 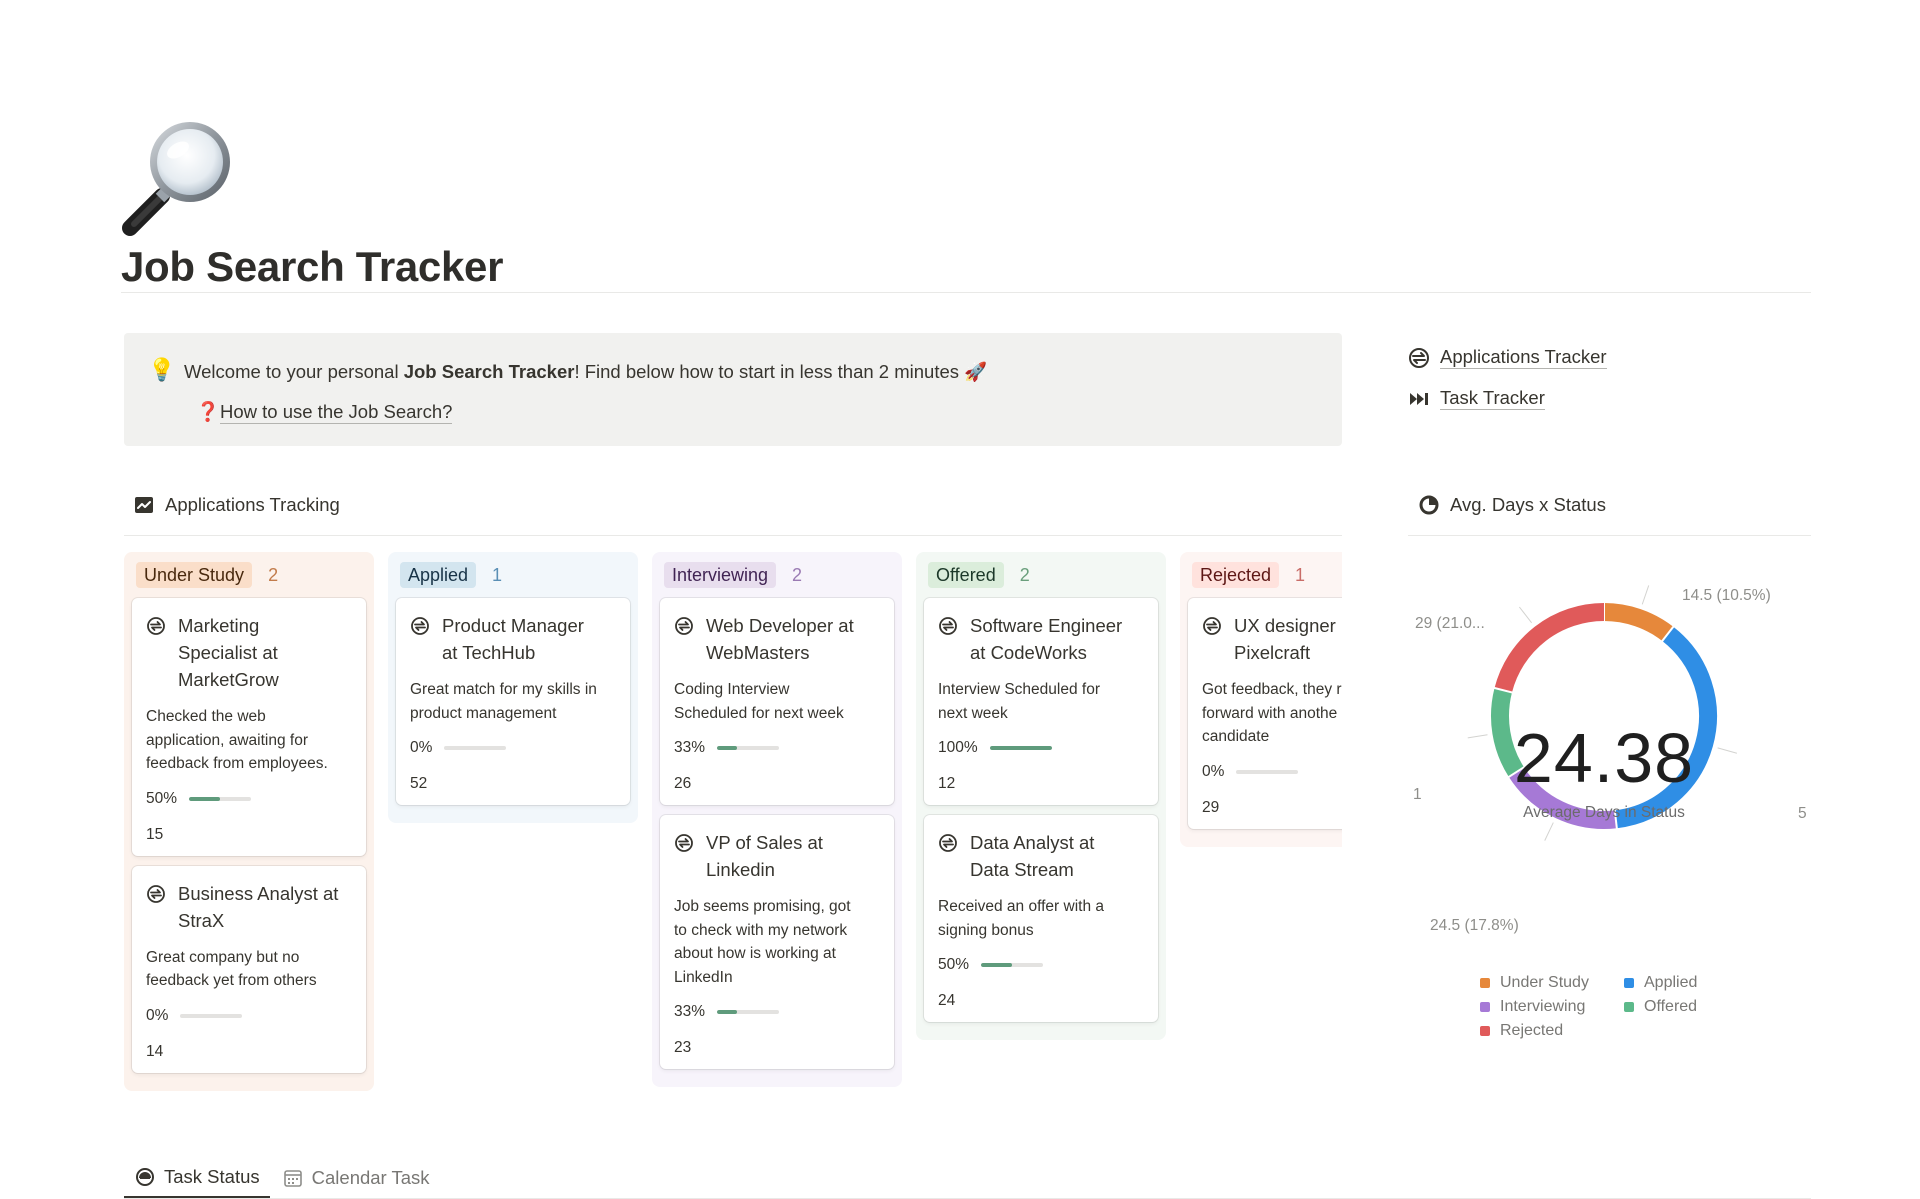 What do you see at coordinates (258, 906) in the screenshot?
I see `card-title: Business Analyst at StraX` at bounding box center [258, 906].